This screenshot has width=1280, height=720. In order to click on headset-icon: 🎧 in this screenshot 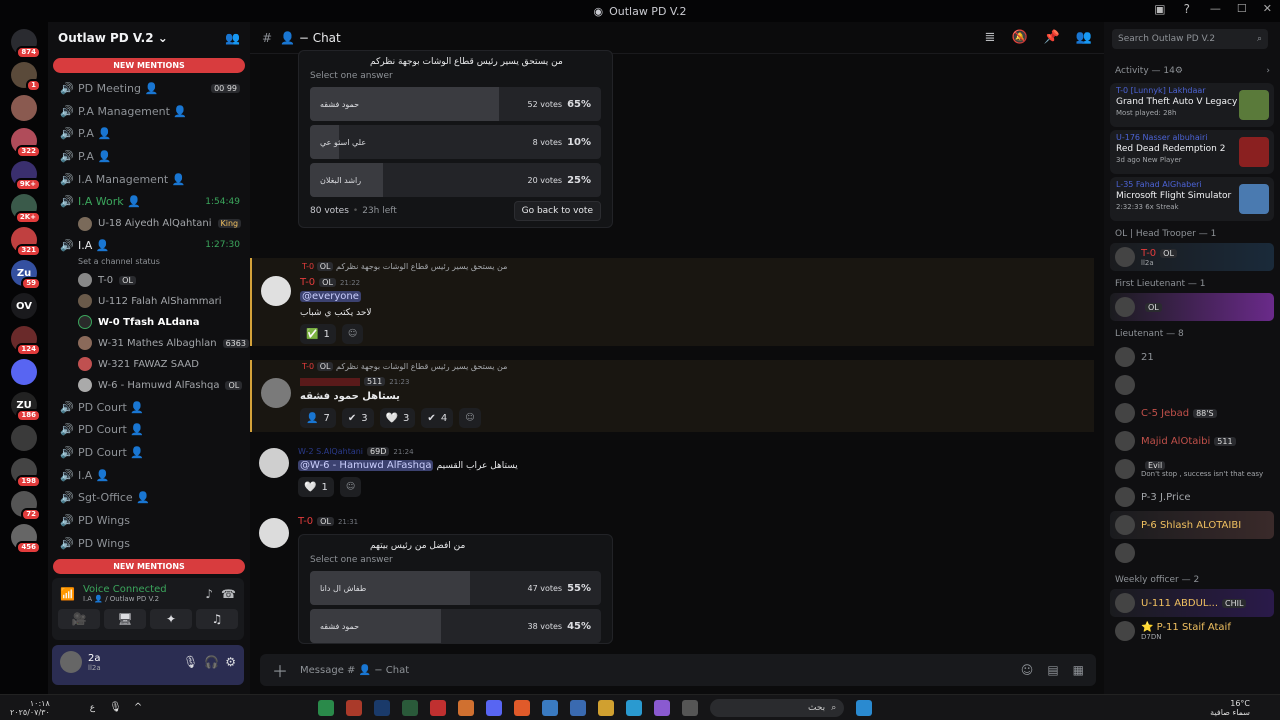, I will do `click(211, 662)`.